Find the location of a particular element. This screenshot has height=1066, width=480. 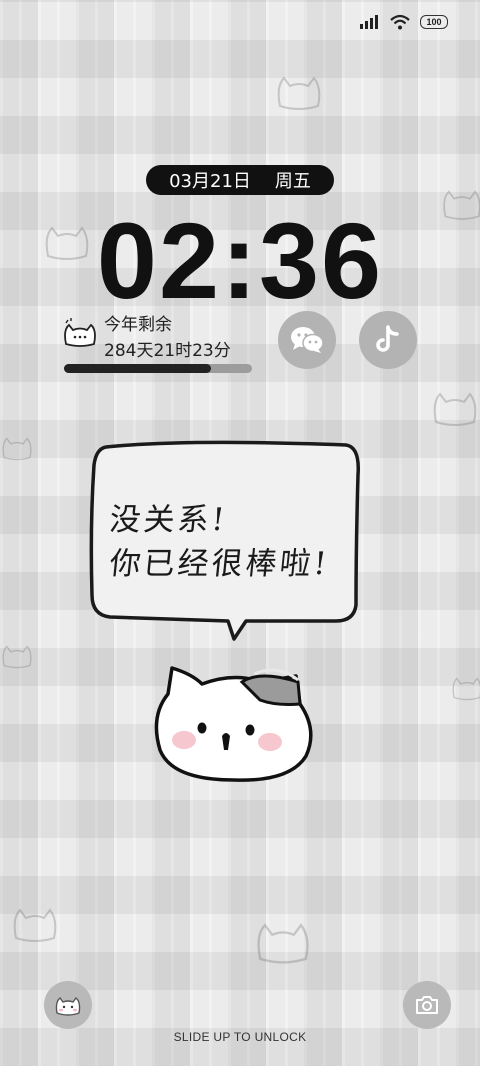

date-pill: 03月21日 周五 is located at coordinates (240, 180).